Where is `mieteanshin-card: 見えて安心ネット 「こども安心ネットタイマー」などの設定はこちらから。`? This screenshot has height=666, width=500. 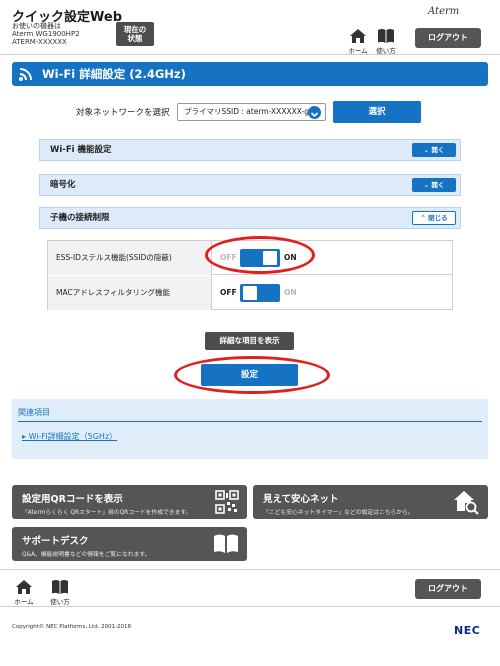 mieteanshin-card: 見えて安心ネット 「こども安心ネットタイマー」などの設定はこちらから。 is located at coordinates (370, 502).